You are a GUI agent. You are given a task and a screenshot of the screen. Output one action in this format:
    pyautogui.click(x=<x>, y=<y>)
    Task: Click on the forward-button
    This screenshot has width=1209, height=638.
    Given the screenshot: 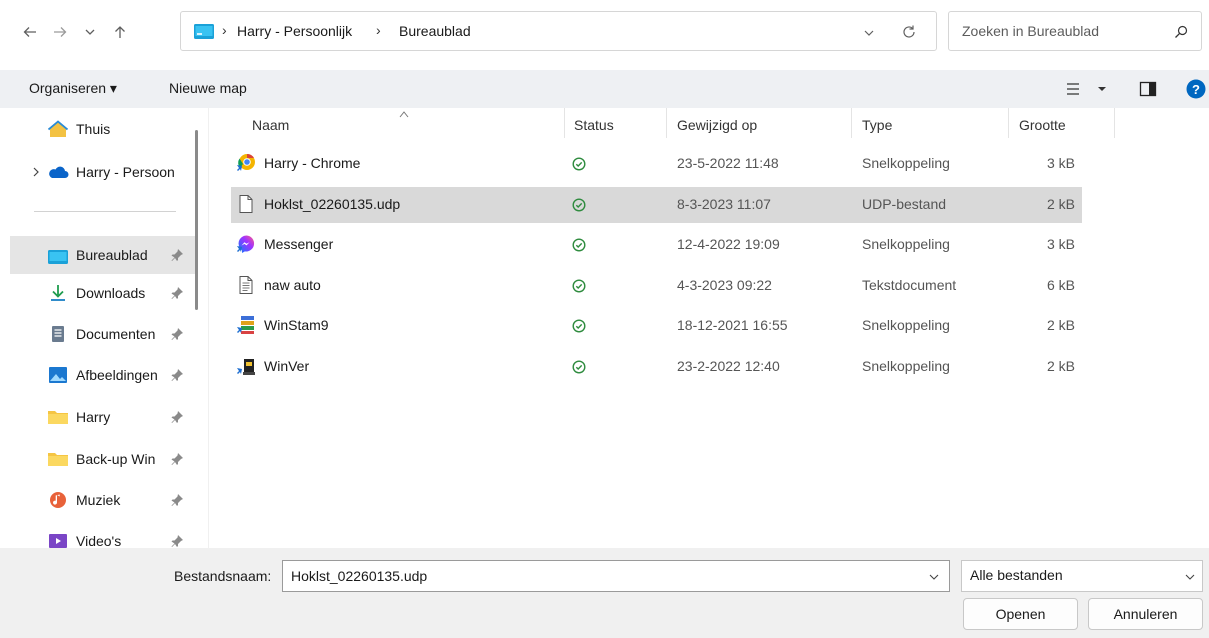 What is the action you would take?
    pyautogui.click(x=60, y=32)
    